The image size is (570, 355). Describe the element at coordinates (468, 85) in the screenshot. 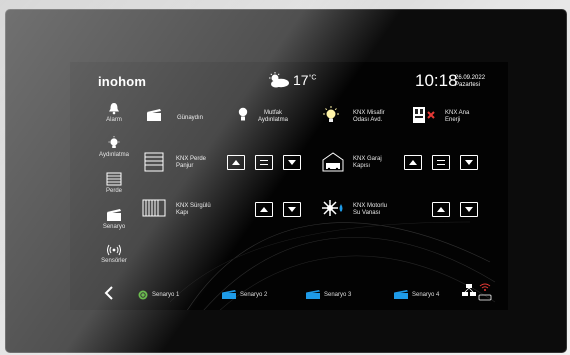

I see `day-text: Pazartesi` at that location.